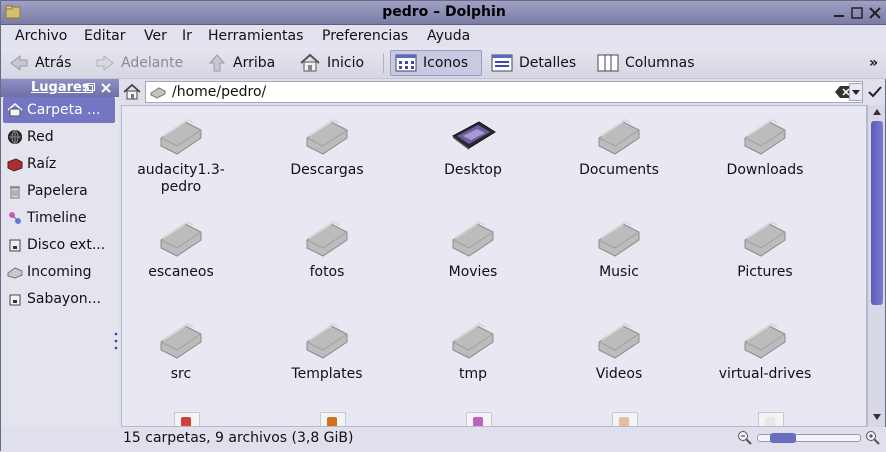 The image size is (886, 452). Describe the element at coordinates (327, 170) in the screenshot. I see `file-item-label: Descargas` at that location.